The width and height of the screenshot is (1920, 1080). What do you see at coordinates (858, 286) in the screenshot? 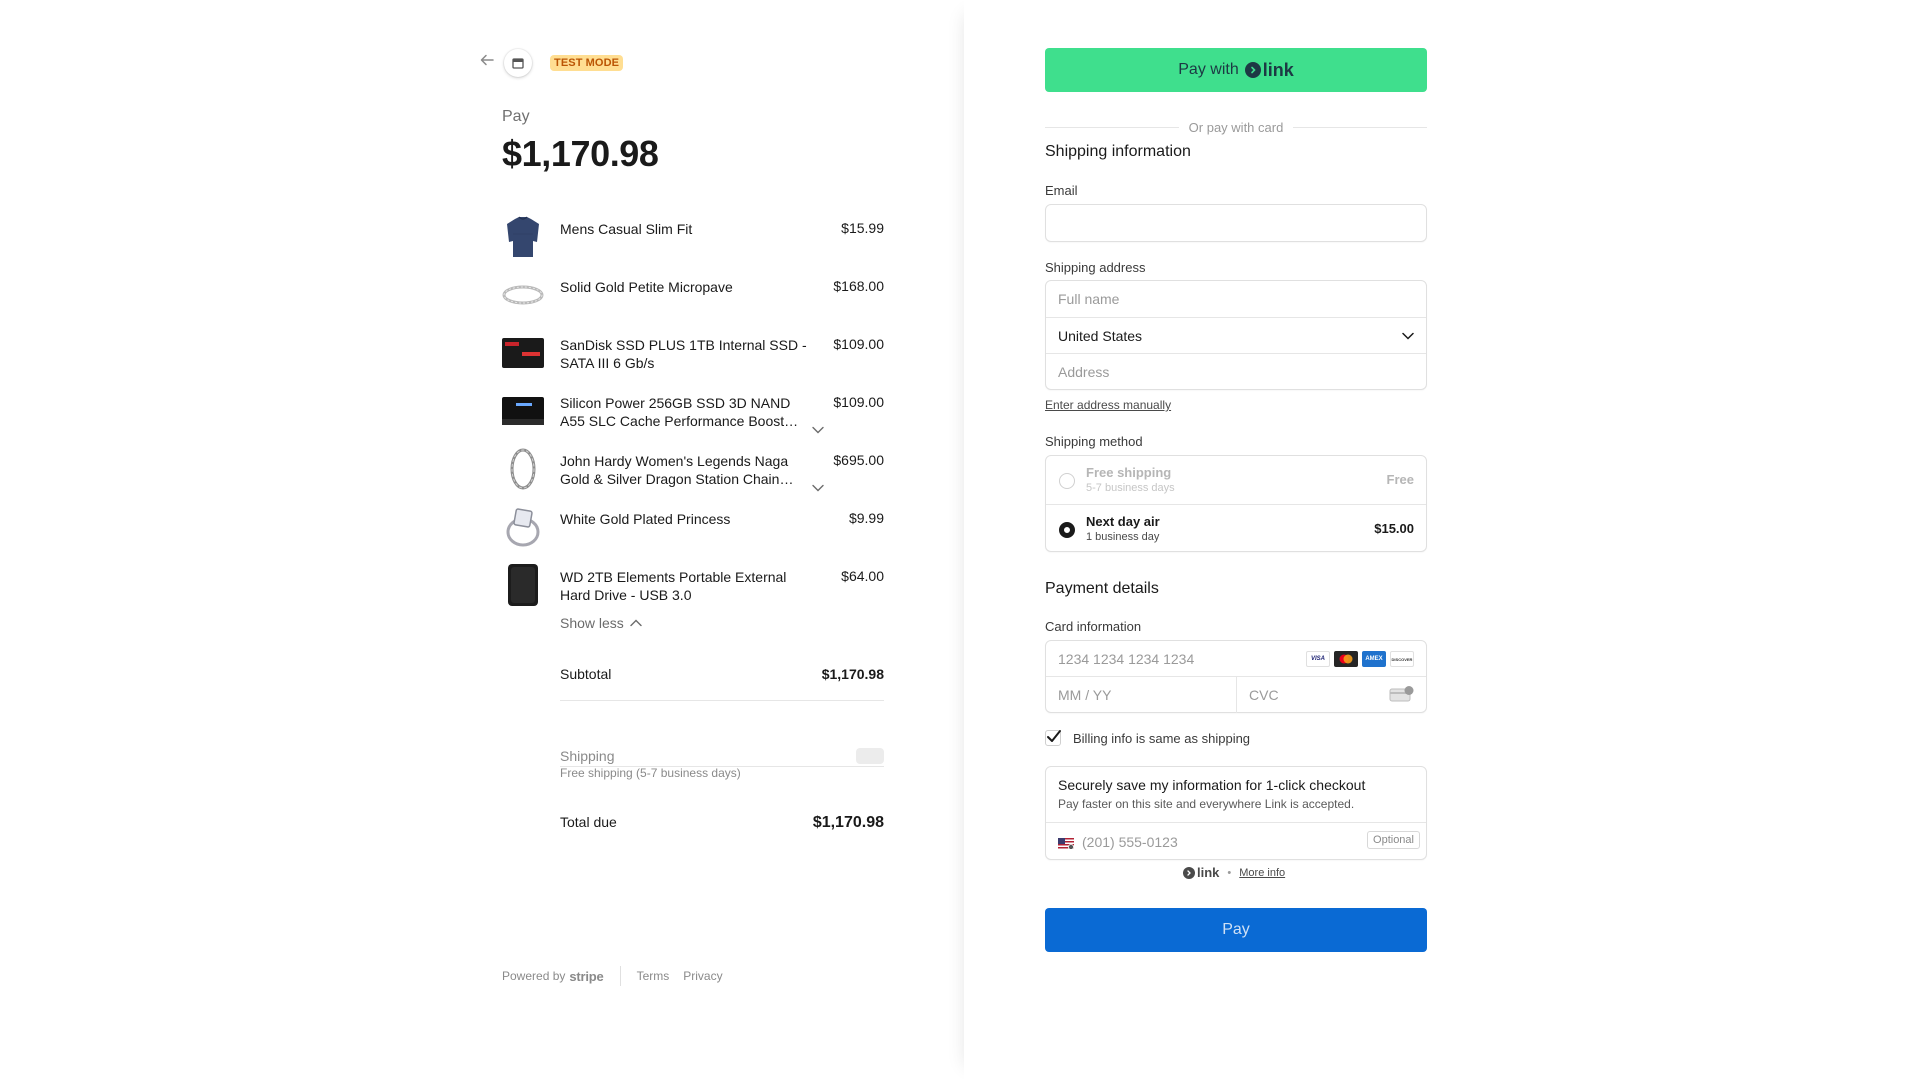
I see `item-price: $168.00` at bounding box center [858, 286].